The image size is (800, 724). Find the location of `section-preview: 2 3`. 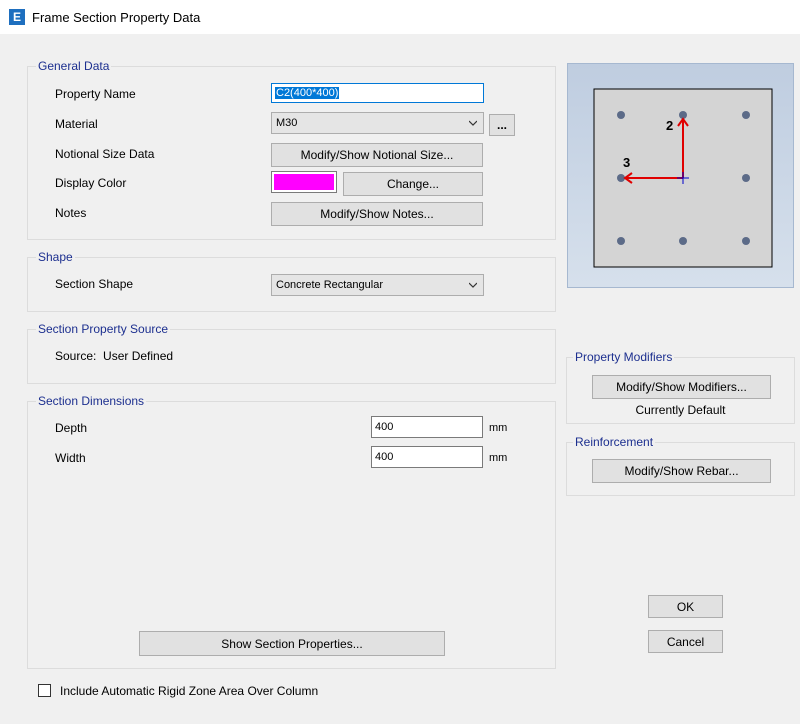

section-preview: 2 3 is located at coordinates (680, 175).